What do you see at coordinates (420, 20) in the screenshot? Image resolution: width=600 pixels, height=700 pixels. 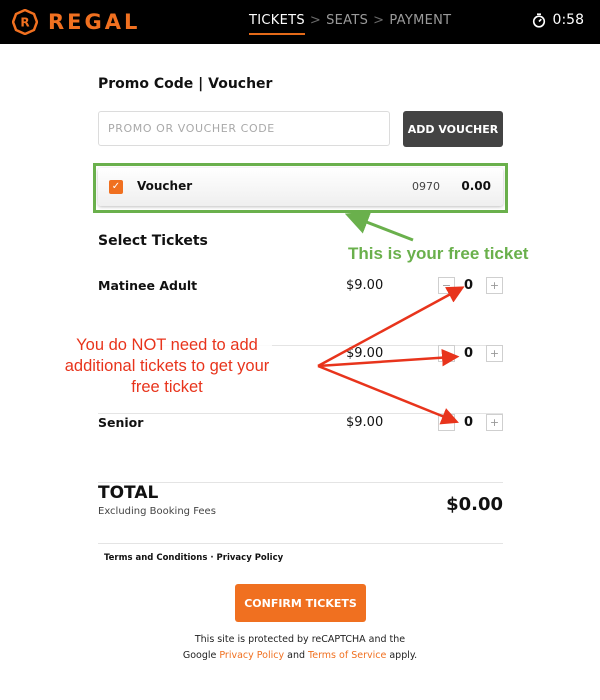 I see `step-payment: PAYMENT` at bounding box center [420, 20].